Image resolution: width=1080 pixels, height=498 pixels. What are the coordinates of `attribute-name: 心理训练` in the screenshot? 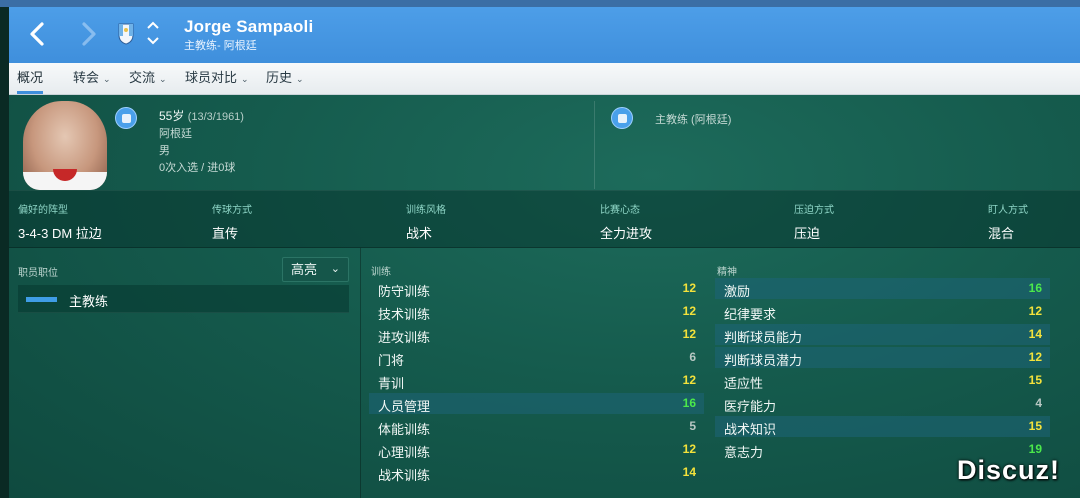 It's located at (404, 452).